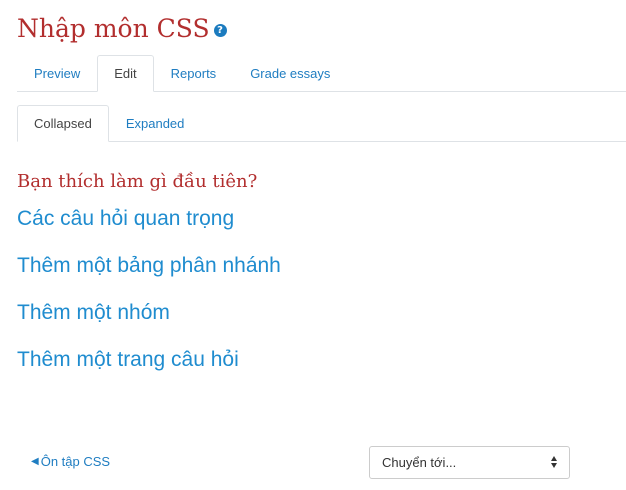 The image size is (626, 490). I want to click on primary-tabs: Preview Edit Reports Grade essays, so click(321, 73).